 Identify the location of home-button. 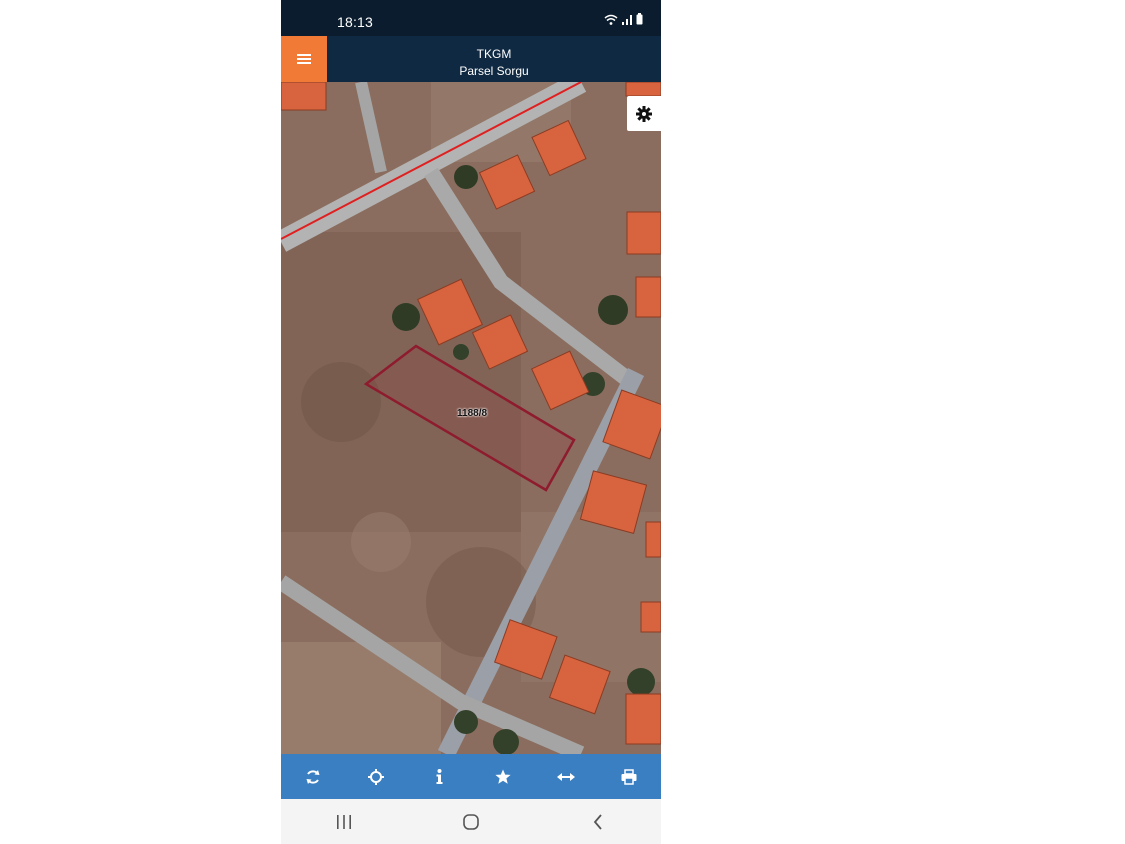
(471, 822).